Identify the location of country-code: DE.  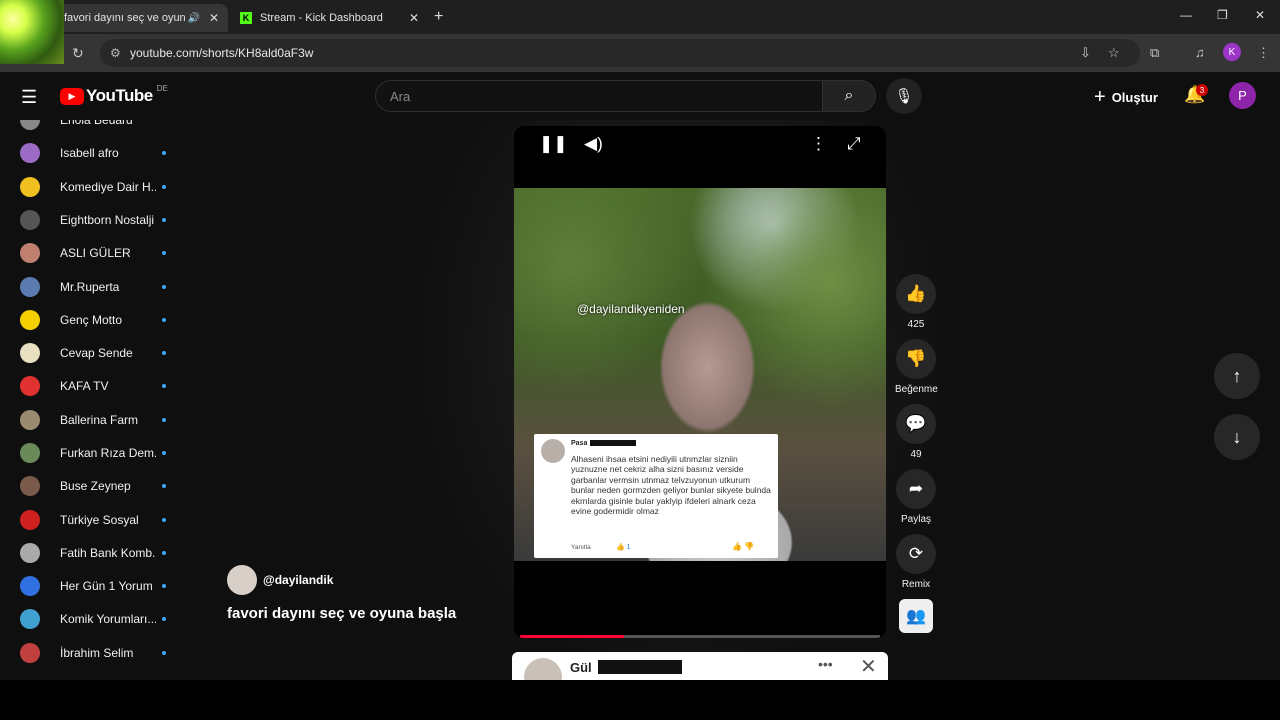
(162, 88).